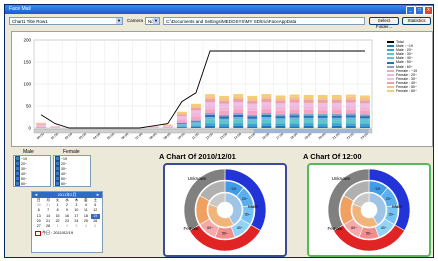 This screenshot has width=438, height=261. Describe the element at coordinates (416, 21) in the screenshot. I see `statistics-button: Statistics` at that location.